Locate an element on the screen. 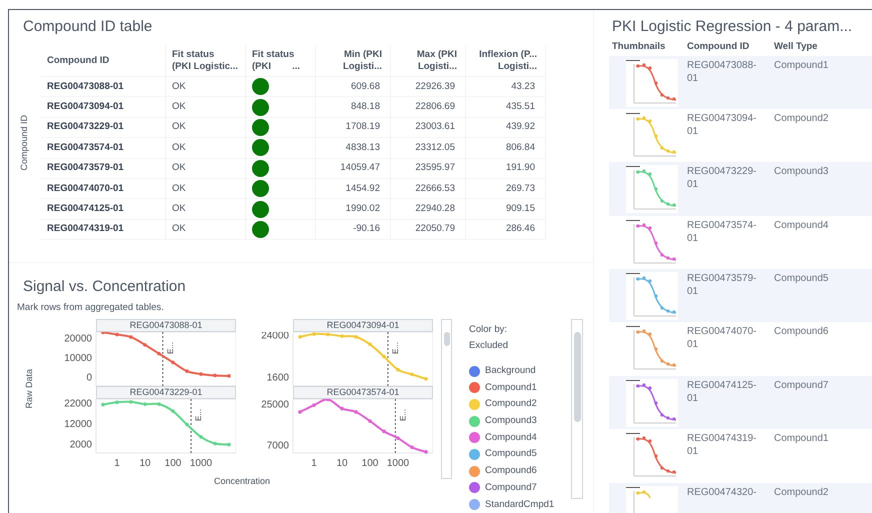 This screenshot has width=872, height=513. tick-label: 12000 is located at coordinates (78, 424).